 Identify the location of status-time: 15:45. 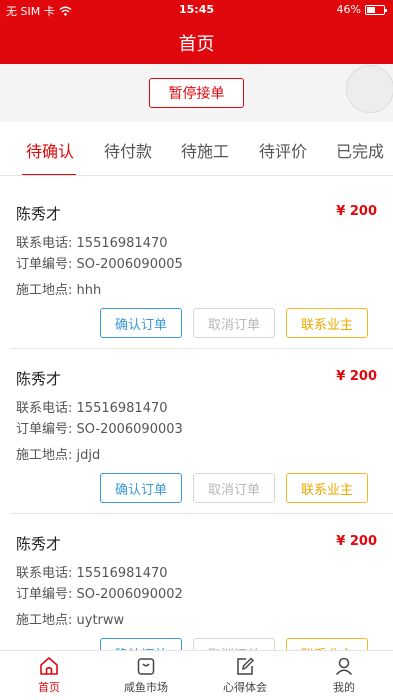
(196, 9).